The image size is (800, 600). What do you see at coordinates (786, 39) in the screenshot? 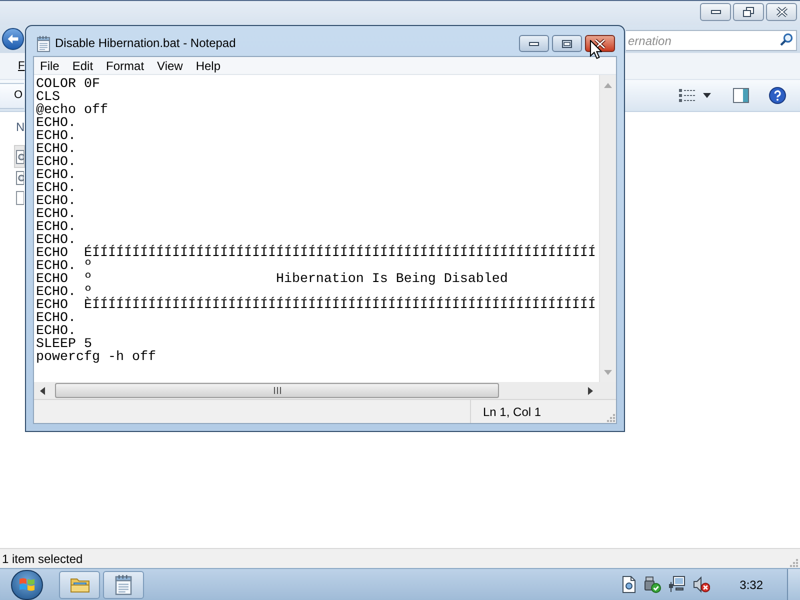
I see `search-icon` at bounding box center [786, 39].